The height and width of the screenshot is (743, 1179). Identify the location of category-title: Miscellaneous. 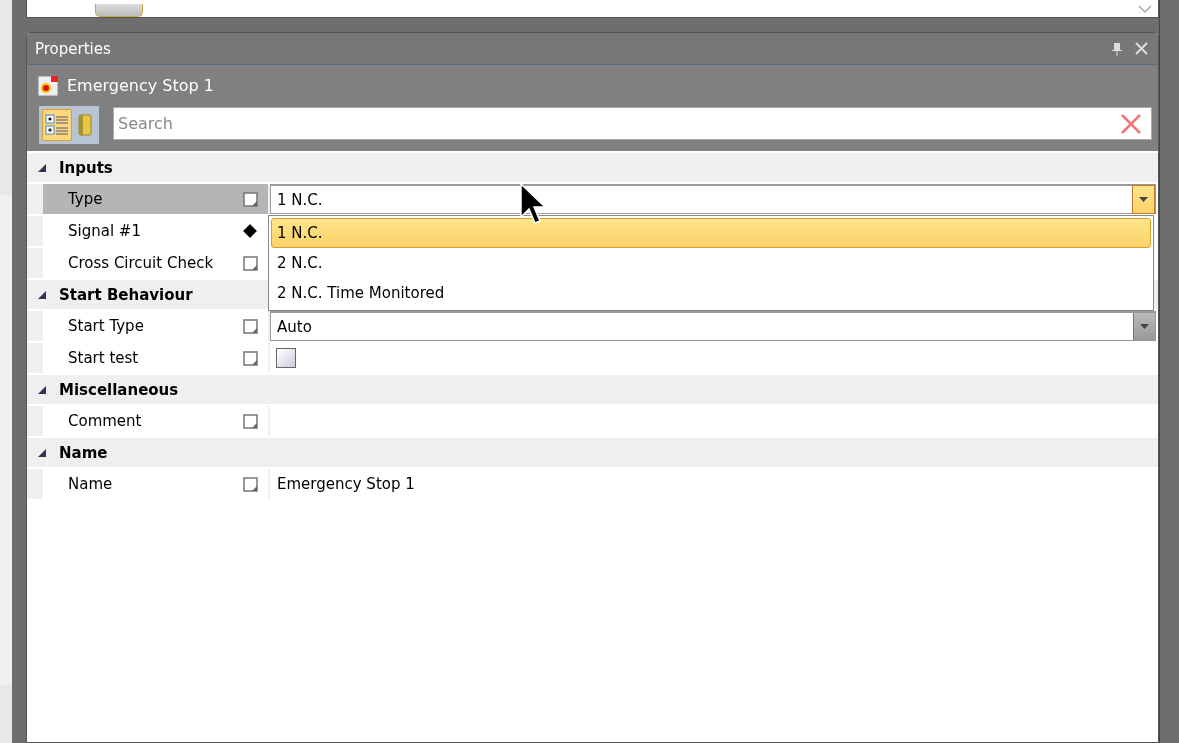
(119, 389).